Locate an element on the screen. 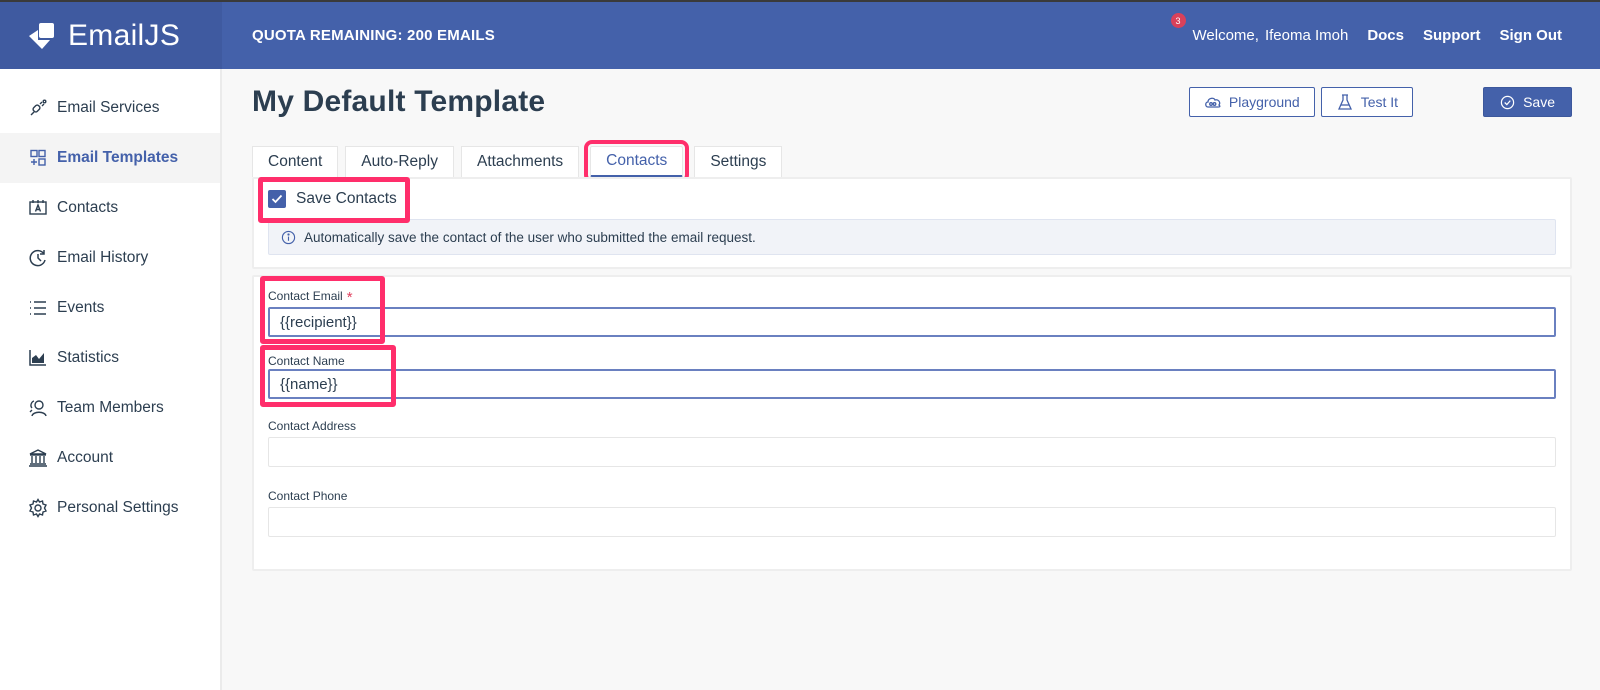 The height and width of the screenshot is (690, 1600). contact-name-field: Contact Name is located at coordinates (908, 372).